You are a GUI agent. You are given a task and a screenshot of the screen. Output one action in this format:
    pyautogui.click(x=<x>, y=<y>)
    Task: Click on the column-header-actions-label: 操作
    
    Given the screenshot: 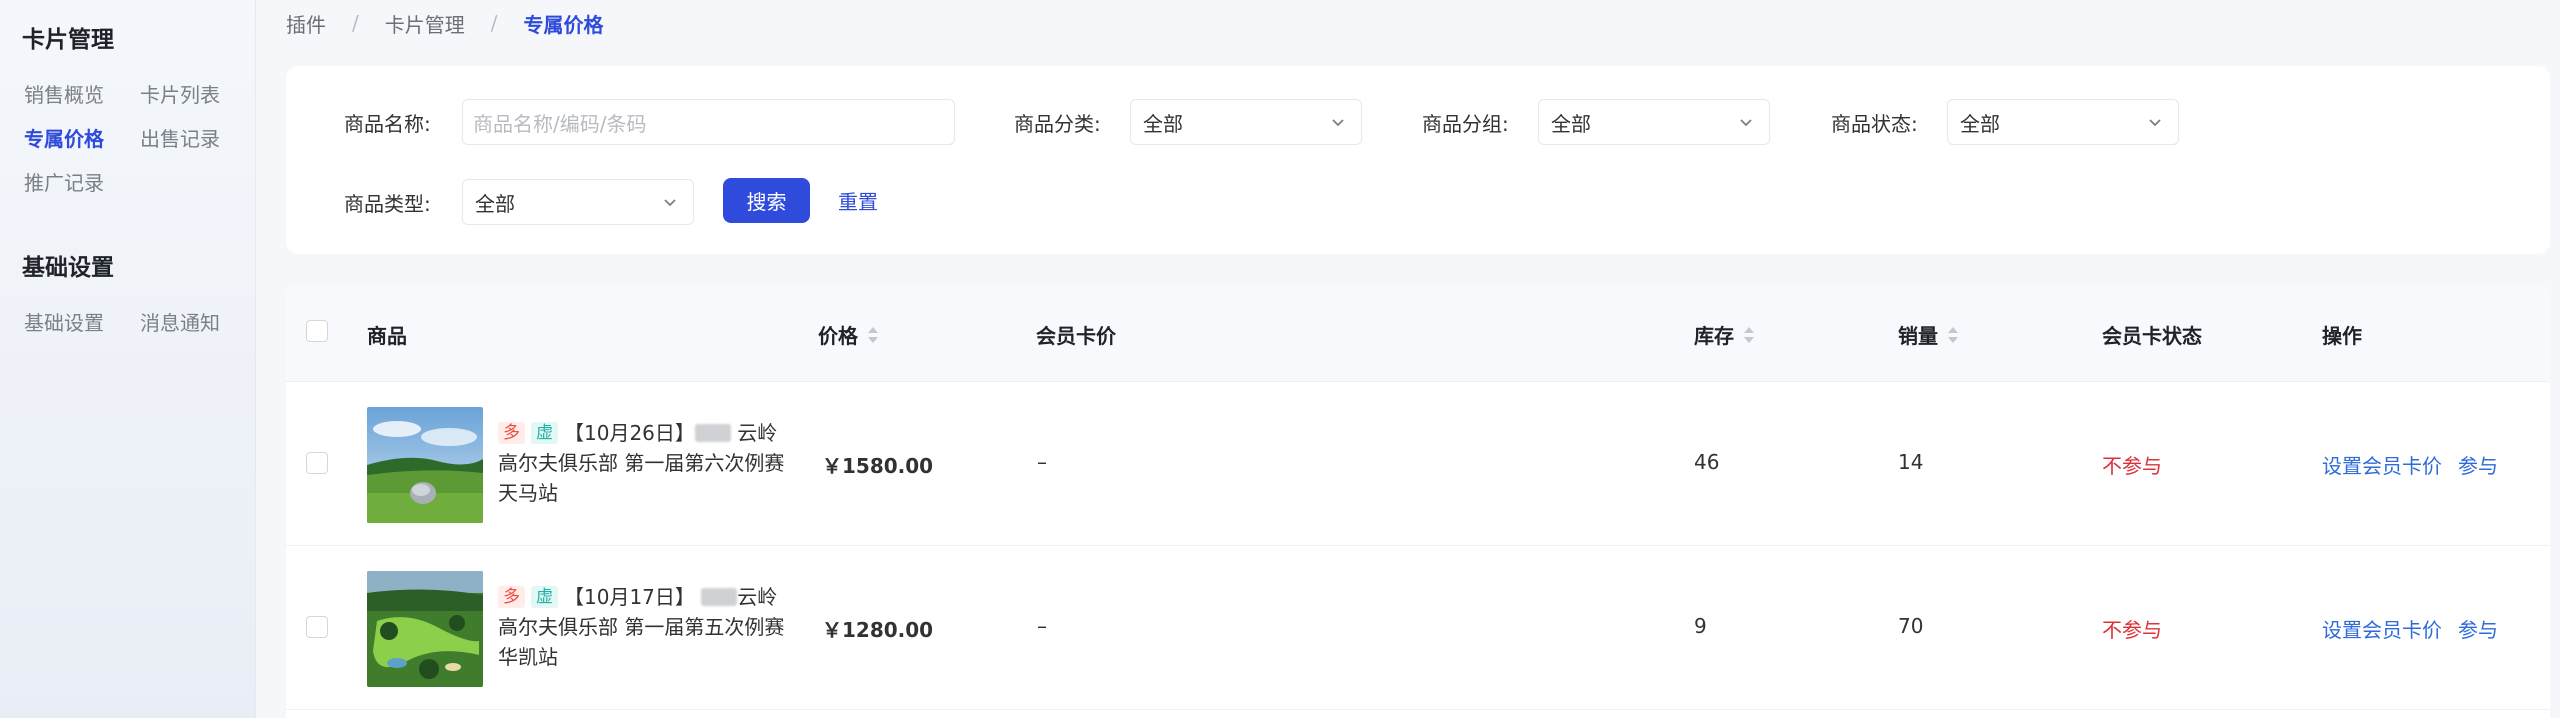 What is the action you would take?
    pyautogui.click(x=2342, y=336)
    